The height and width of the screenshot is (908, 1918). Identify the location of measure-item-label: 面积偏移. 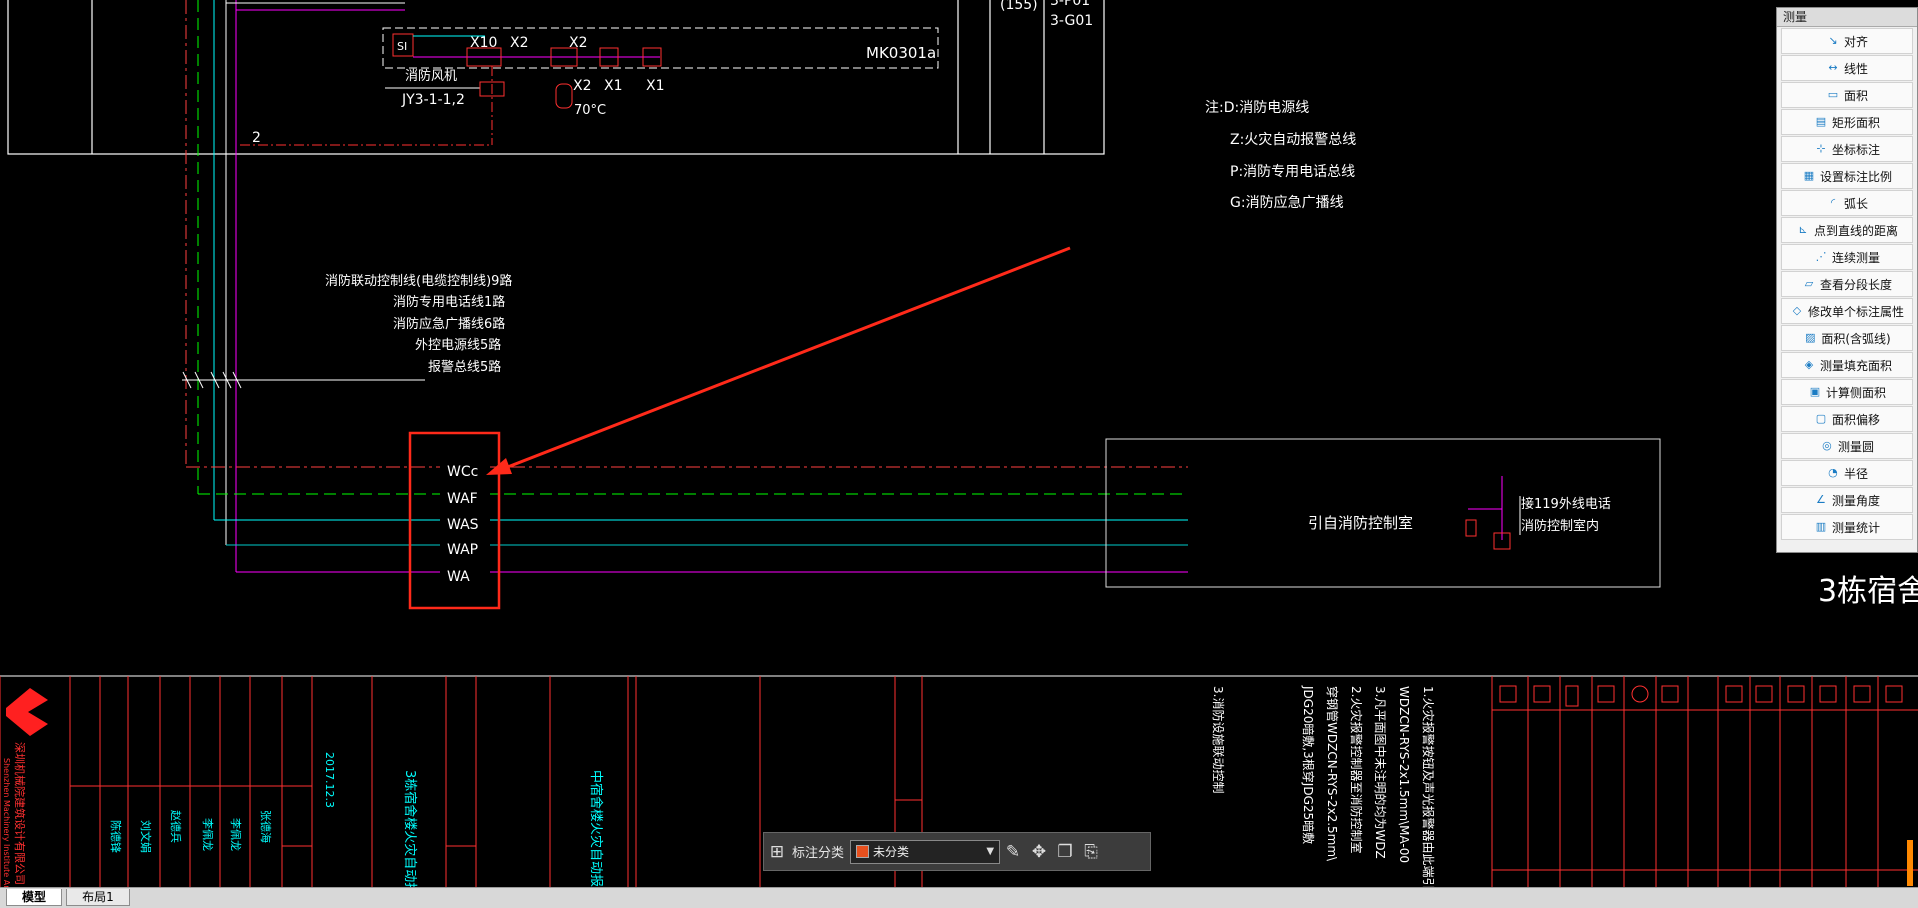
(1855, 419).